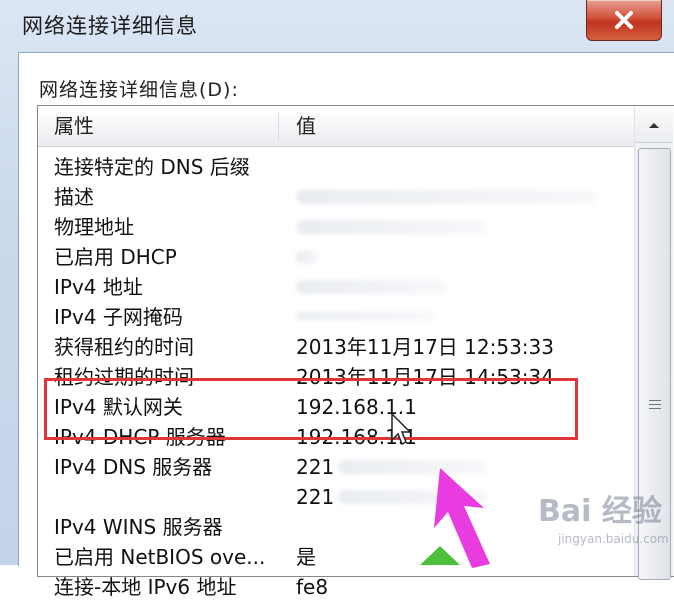 Image resolution: width=674 pixels, height=602 pixels. I want to click on property-name: IPv4 DNS 服务器, so click(133, 467).